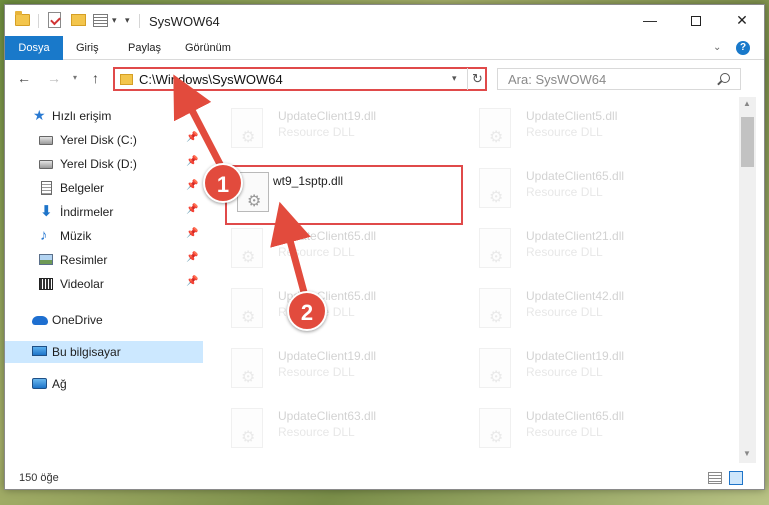 The height and width of the screenshot is (505, 769). Describe the element at coordinates (24, 78) in the screenshot. I see `back-arrow-icon: ←` at that location.